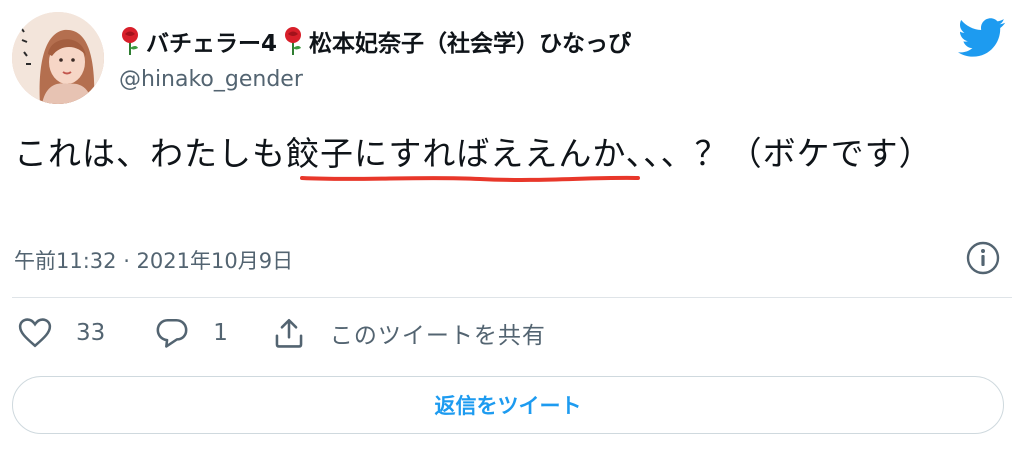 The width and height of the screenshot is (1024, 453). Describe the element at coordinates (470, 44) in the screenshot. I see `author-name-main: 松本妃奈子（社会学）ひなっぴ` at that location.